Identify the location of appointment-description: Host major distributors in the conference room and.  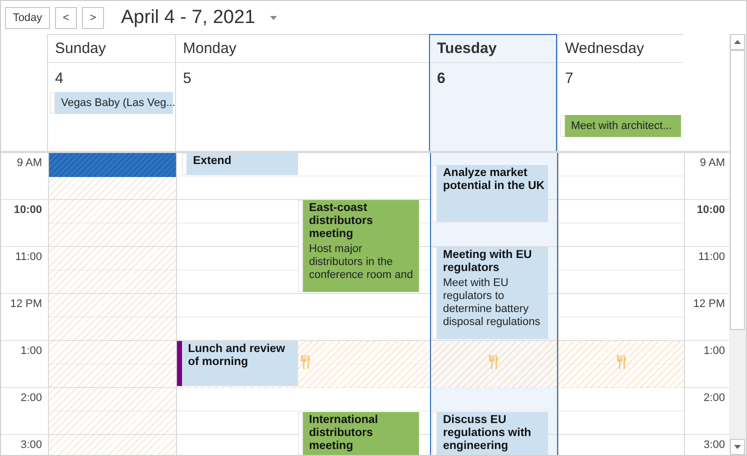
(361, 262).